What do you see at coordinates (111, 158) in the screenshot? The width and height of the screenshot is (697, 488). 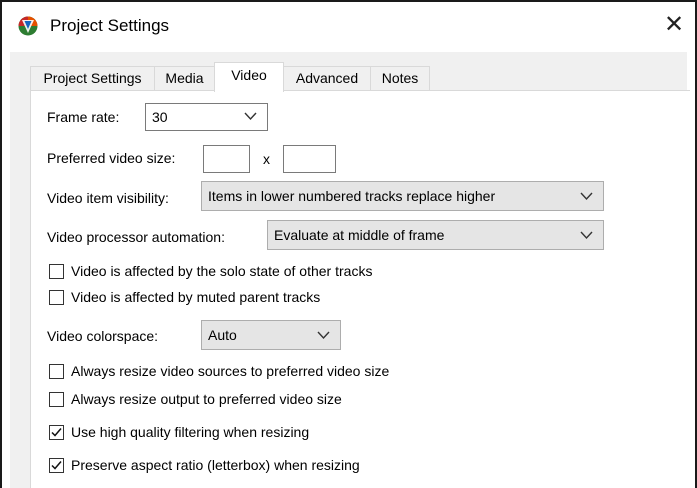 I see `preferred-size-label: Preferred video size:` at bounding box center [111, 158].